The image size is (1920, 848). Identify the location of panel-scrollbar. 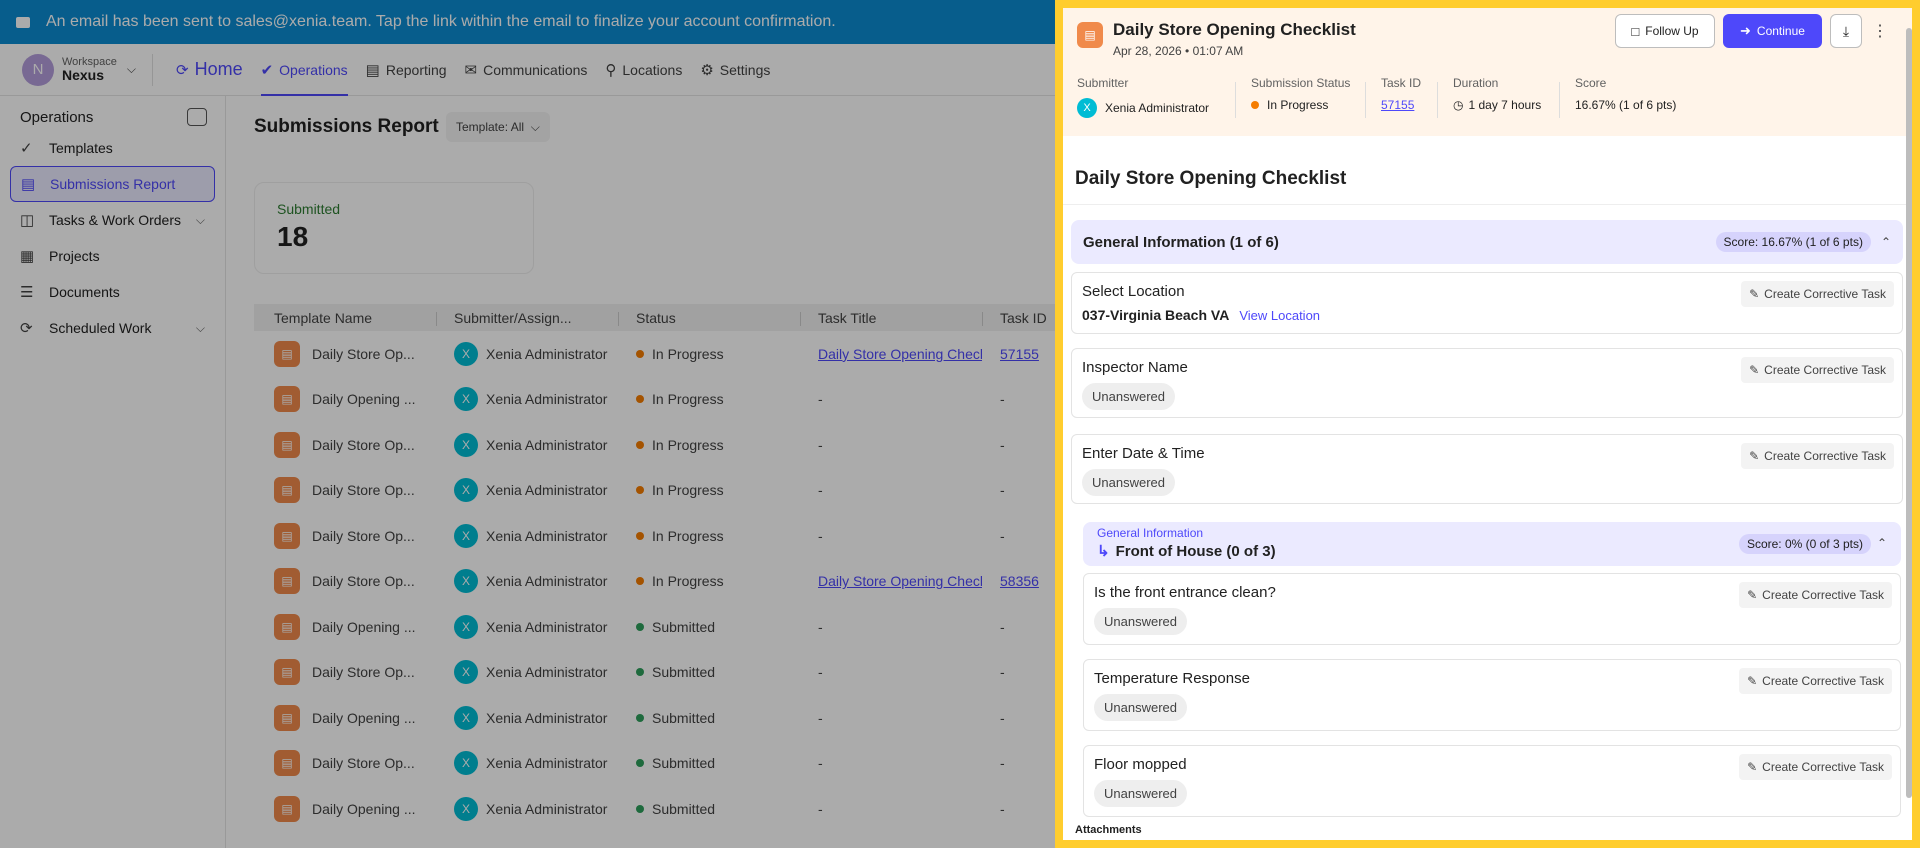
(1909, 413).